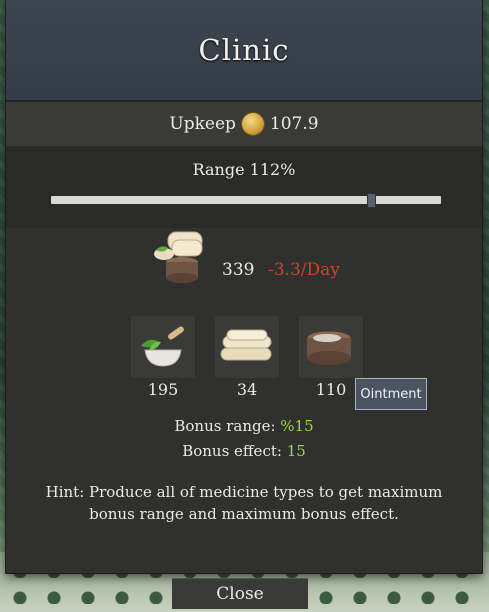 The image size is (489, 612). Describe the element at coordinates (225, 426) in the screenshot. I see `bonus-range-label: Bonus range:` at that location.